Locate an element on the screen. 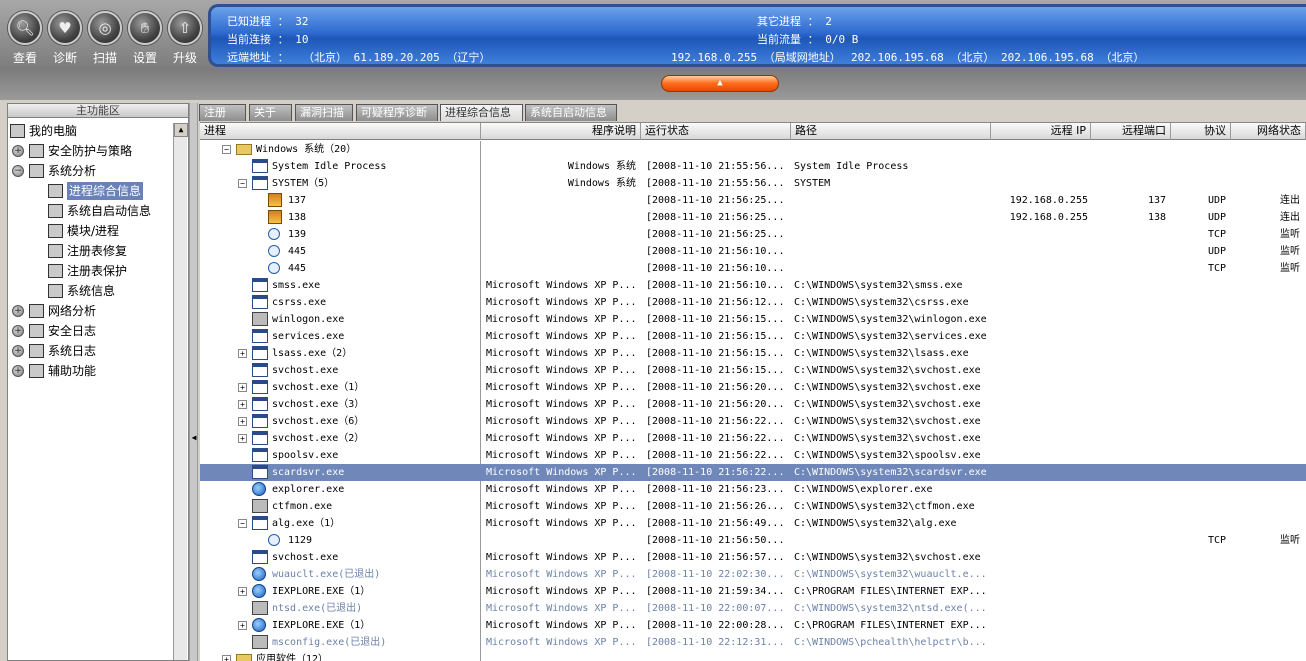 This screenshot has height=661, width=1306. table-row: − Windows 系统（20） is located at coordinates (753, 149).